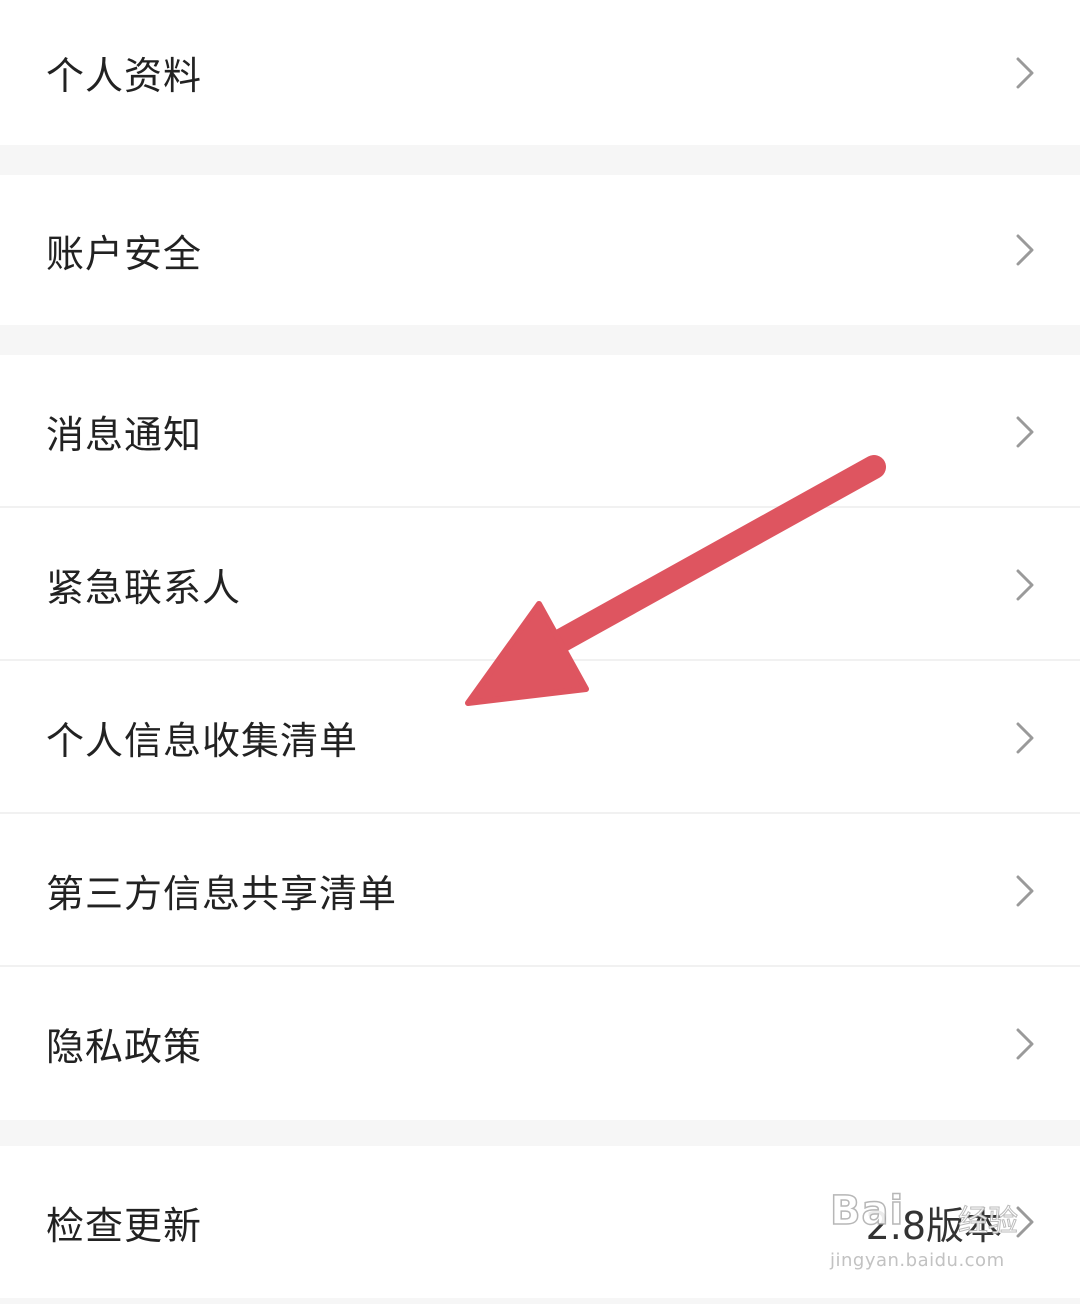 This screenshot has height=1304, width=1080. What do you see at coordinates (144, 588) in the screenshot?
I see `settings-item-label: 紧急联系人` at bounding box center [144, 588].